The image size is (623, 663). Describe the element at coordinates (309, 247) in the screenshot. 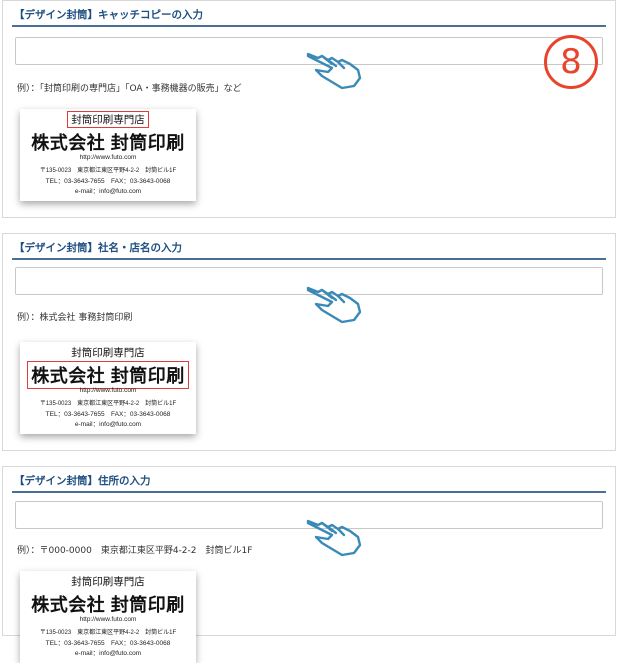

I see `section-header: 【デザイン封筒】社名・店名の入力` at that location.